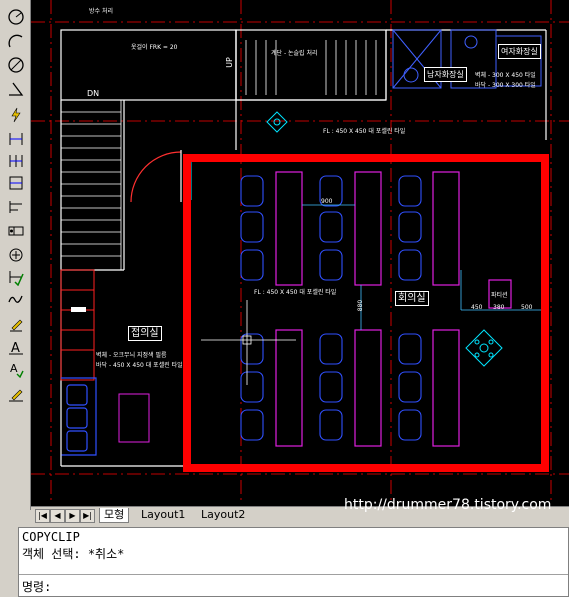 This screenshot has width=569, height=597. Describe the element at coordinates (16, 161) in the screenshot. I see `dimension-aligned-icon` at that location.